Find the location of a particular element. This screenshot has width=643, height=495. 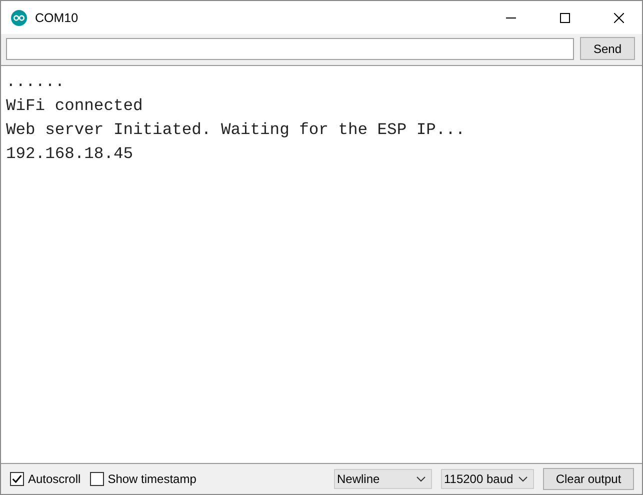

output-line: WiFi connected is located at coordinates (75, 106).